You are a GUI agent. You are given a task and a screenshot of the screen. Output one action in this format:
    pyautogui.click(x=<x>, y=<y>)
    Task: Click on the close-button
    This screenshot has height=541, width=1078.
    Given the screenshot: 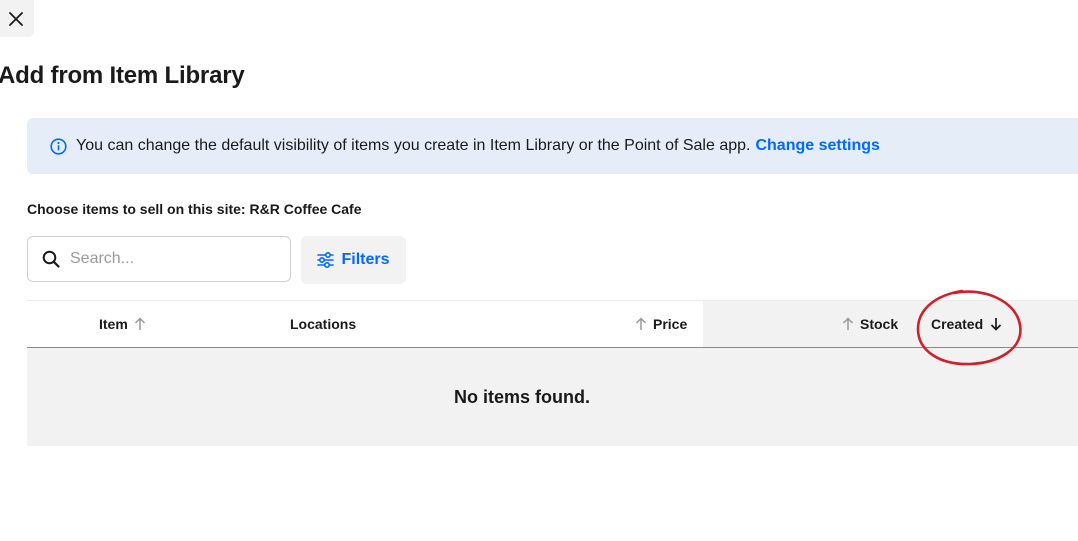 What is the action you would take?
    pyautogui.click(x=17, y=18)
    